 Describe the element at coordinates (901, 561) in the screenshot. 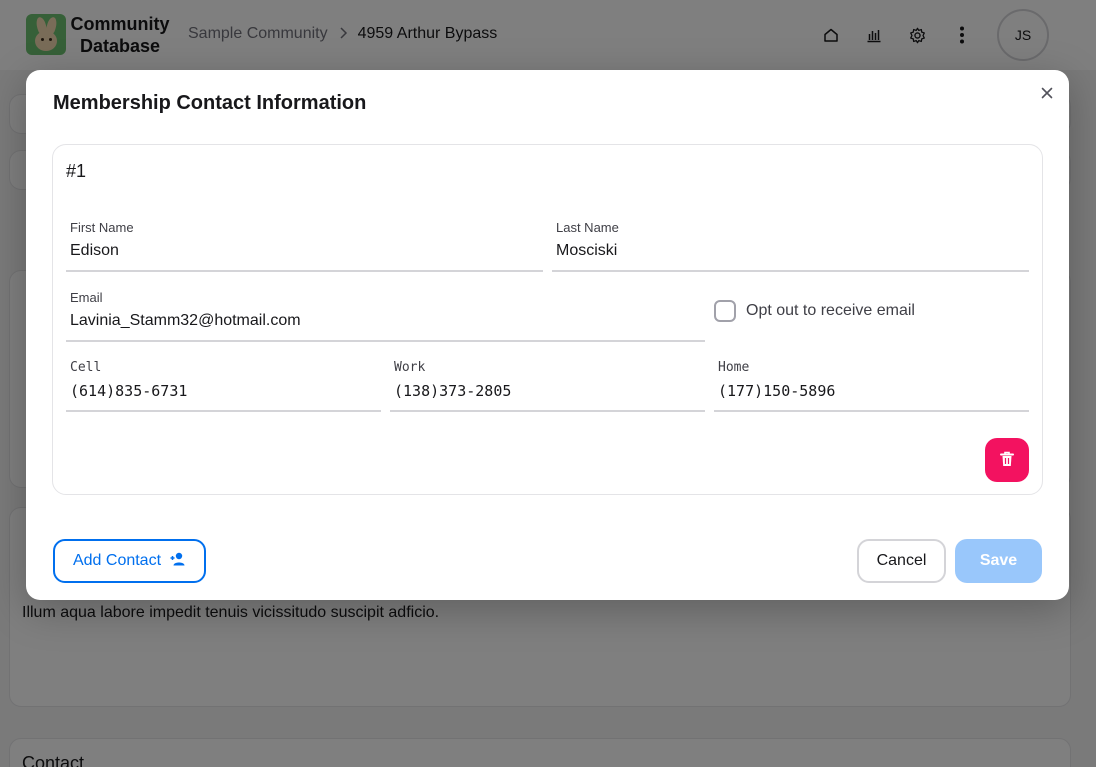

I see `cancel-button: Cancel` at that location.